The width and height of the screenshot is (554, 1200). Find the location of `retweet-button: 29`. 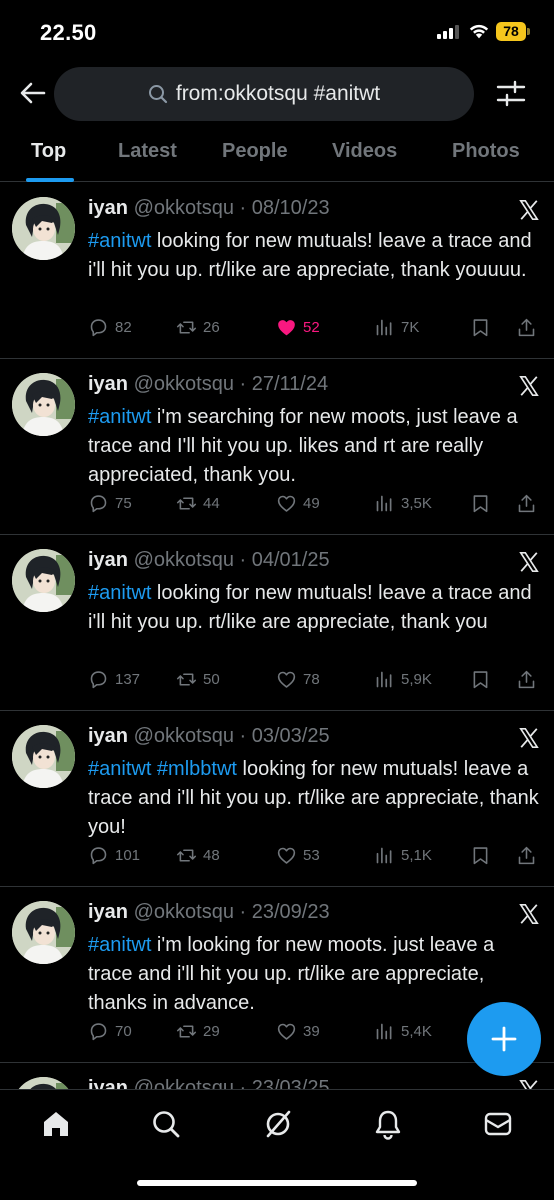

retweet-button: 29 is located at coordinates (198, 1031).